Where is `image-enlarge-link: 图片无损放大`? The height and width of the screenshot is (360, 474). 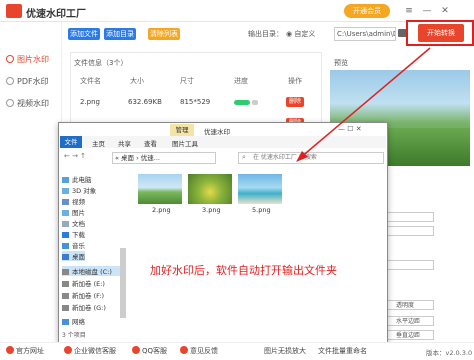 image-enlarge-link: 图片无损放大 is located at coordinates (285, 351).